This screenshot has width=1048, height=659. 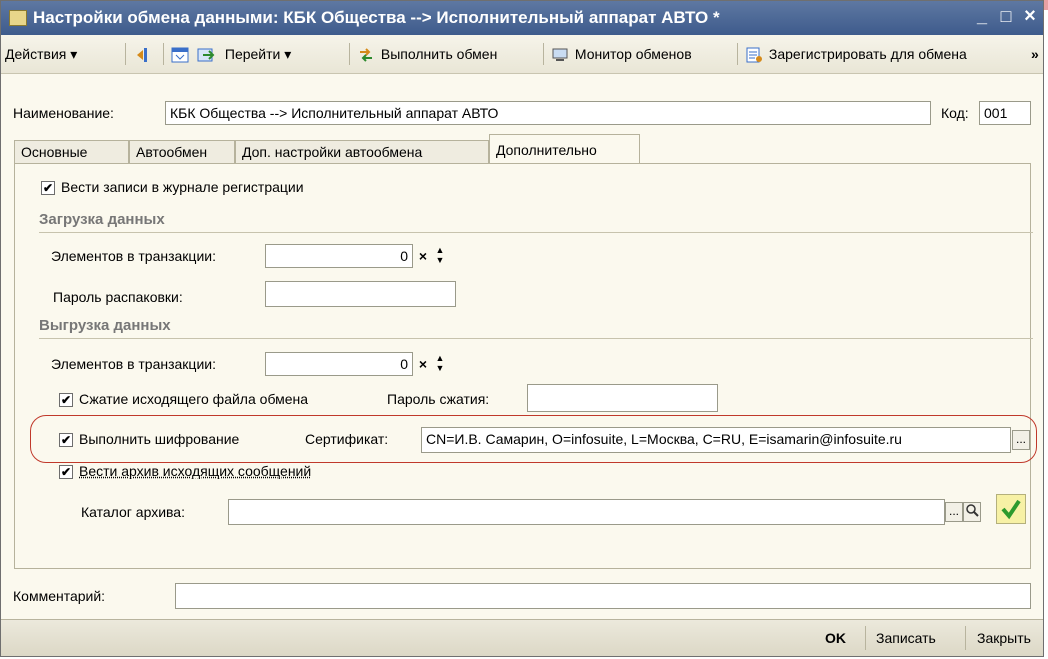 I want to click on archive-checkbox: ✔, so click(x=66, y=472).